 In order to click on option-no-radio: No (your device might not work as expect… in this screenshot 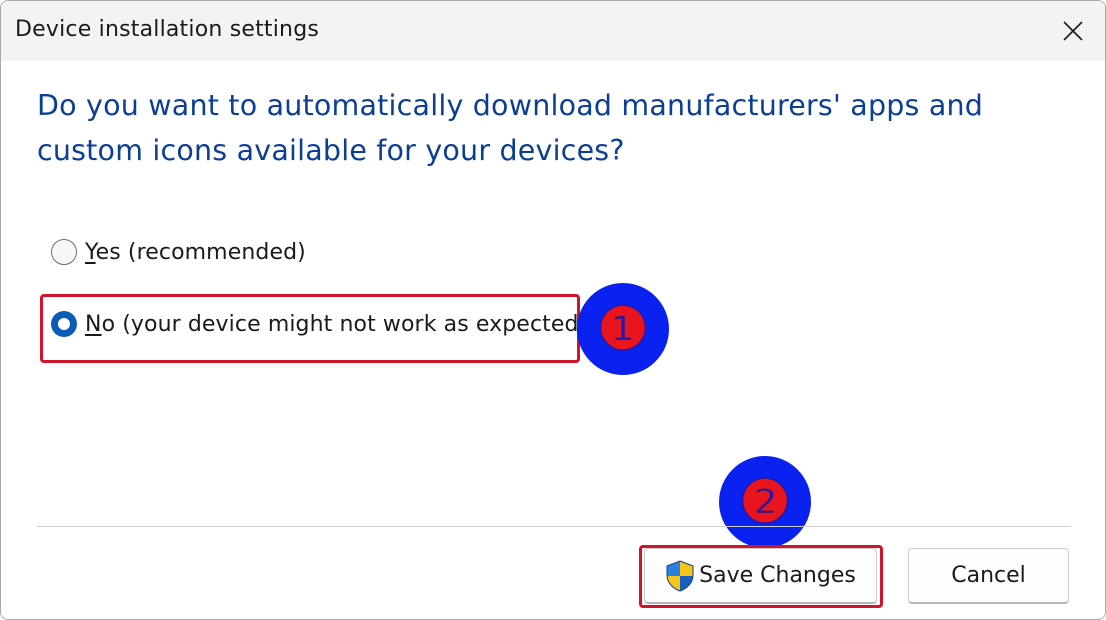, I will do `click(319, 324)`.